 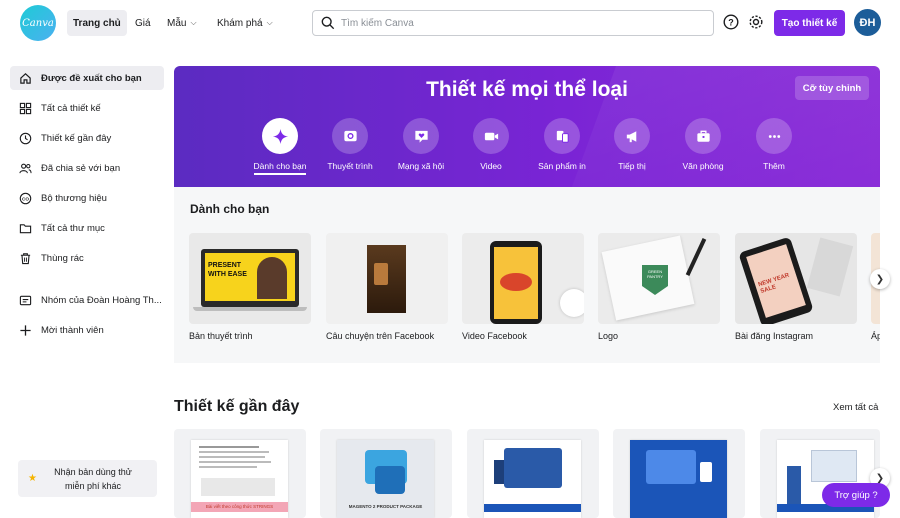 I want to click on create-design-button: Tạo thiết kế, so click(x=809, y=23).